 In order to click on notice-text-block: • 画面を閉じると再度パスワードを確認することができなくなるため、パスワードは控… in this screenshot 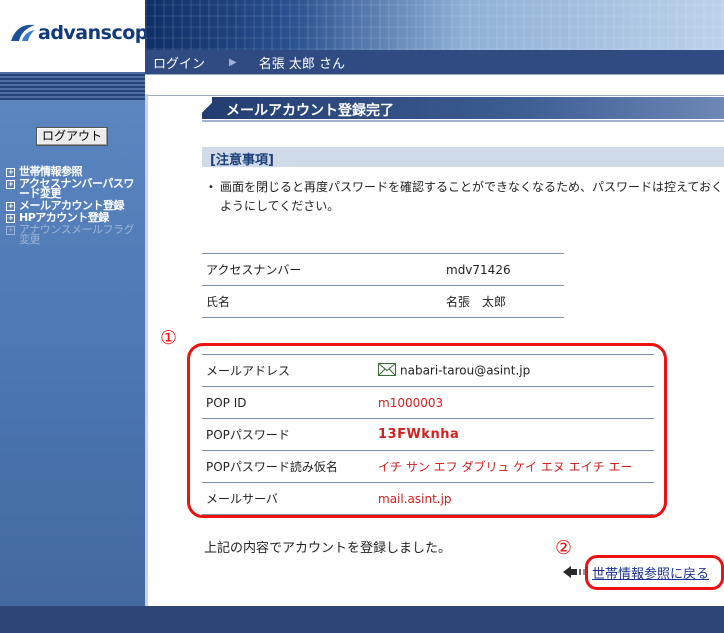, I will do `click(466, 197)`.